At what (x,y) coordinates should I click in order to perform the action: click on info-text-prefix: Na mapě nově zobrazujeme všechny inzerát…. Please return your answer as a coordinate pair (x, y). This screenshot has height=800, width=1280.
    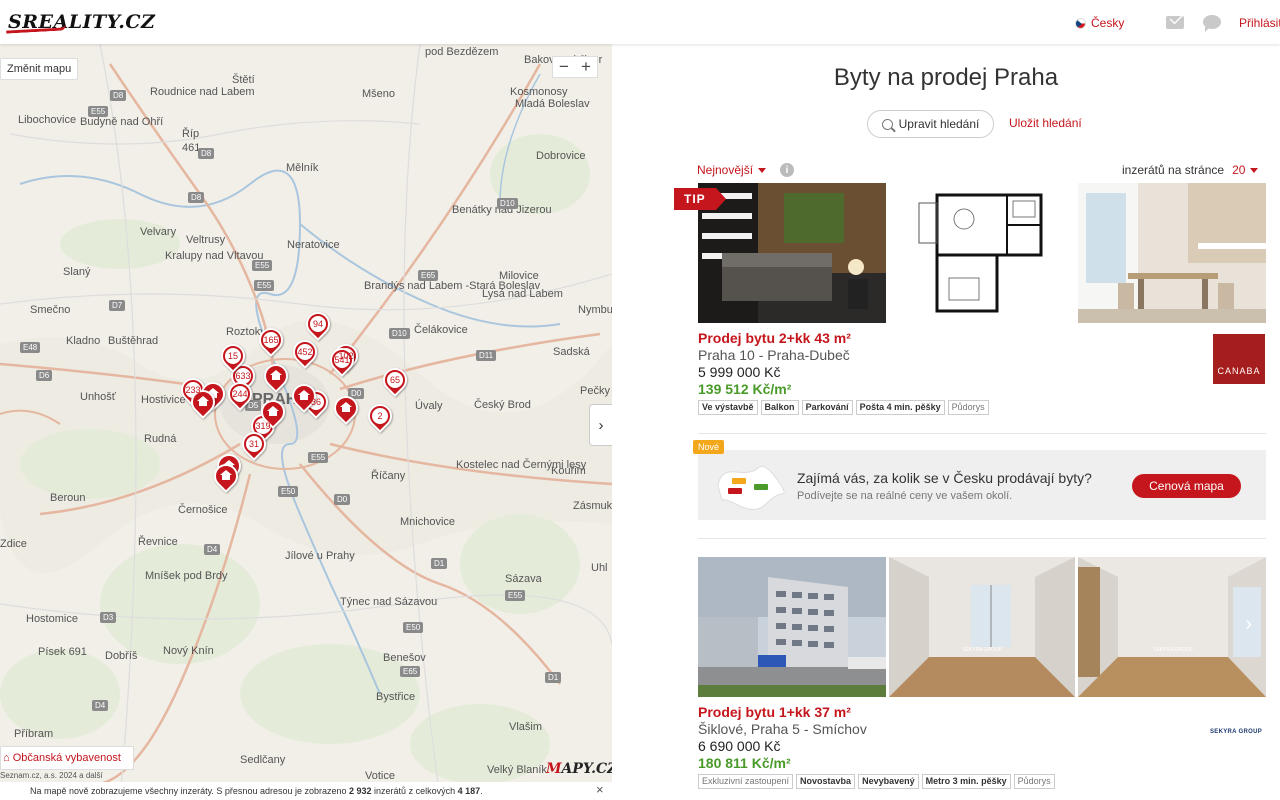
    Looking at the image, I should click on (190, 791).